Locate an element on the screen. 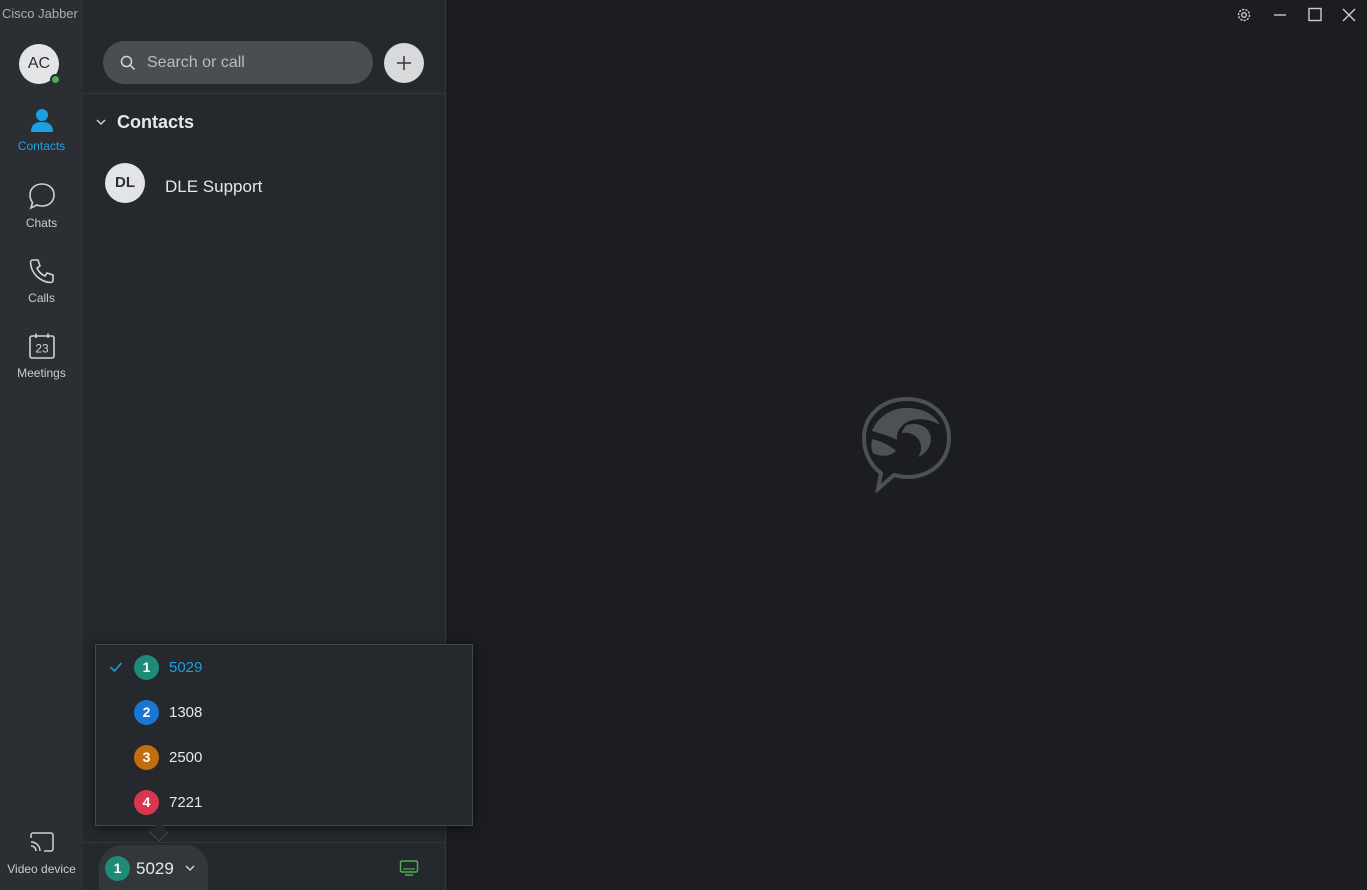  line-number: 5029 is located at coordinates (186, 667).